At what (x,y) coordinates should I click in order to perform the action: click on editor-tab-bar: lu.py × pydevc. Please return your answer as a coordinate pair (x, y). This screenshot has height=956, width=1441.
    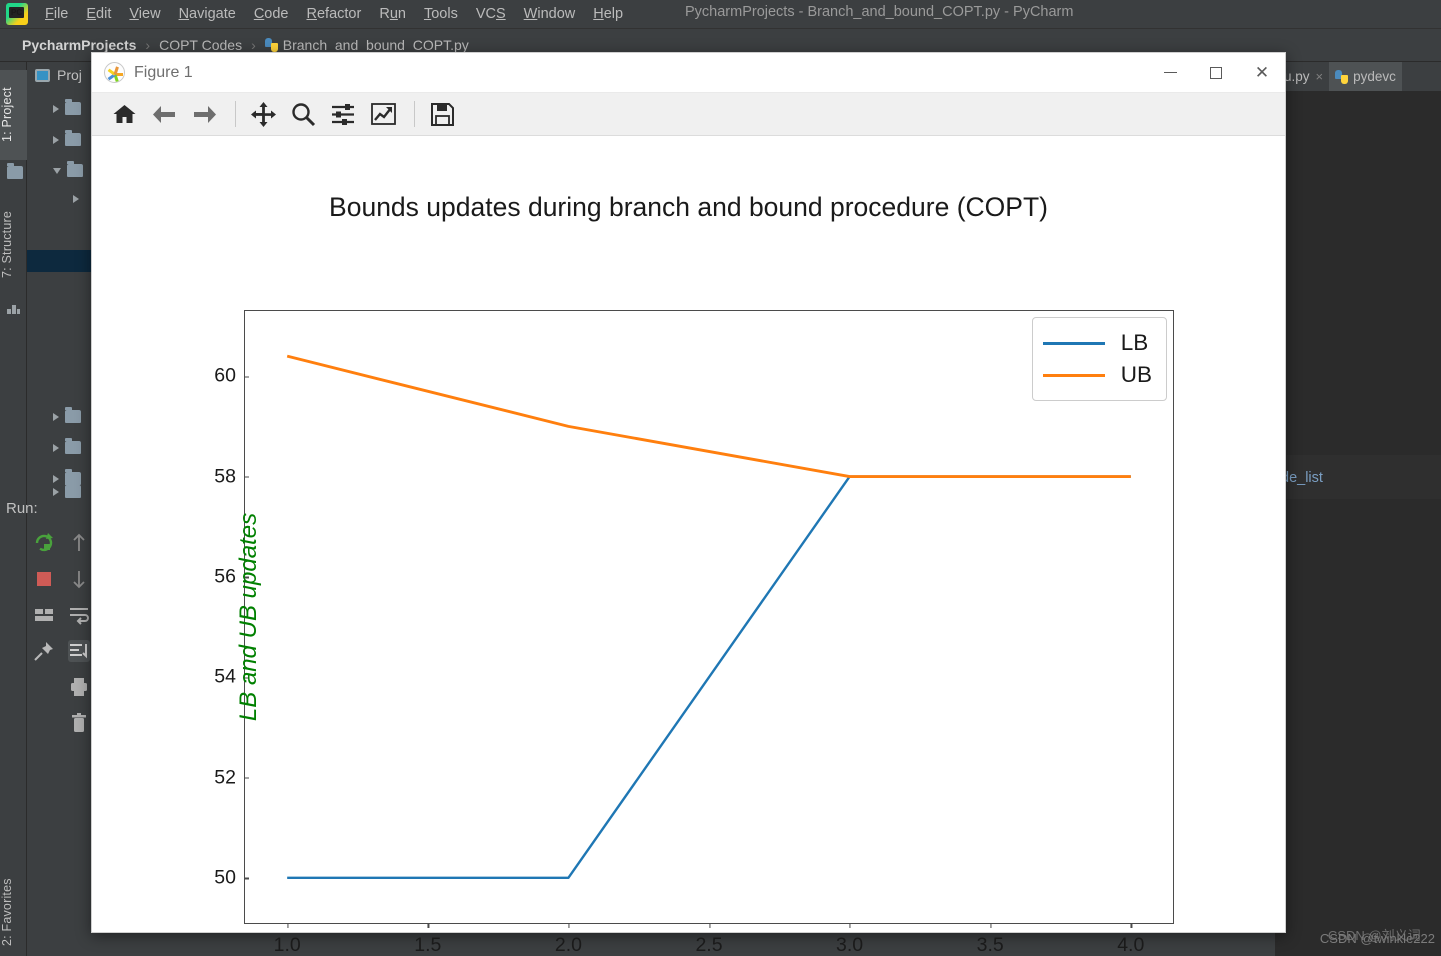
    Looking at the image, I should click on (1358, 76).